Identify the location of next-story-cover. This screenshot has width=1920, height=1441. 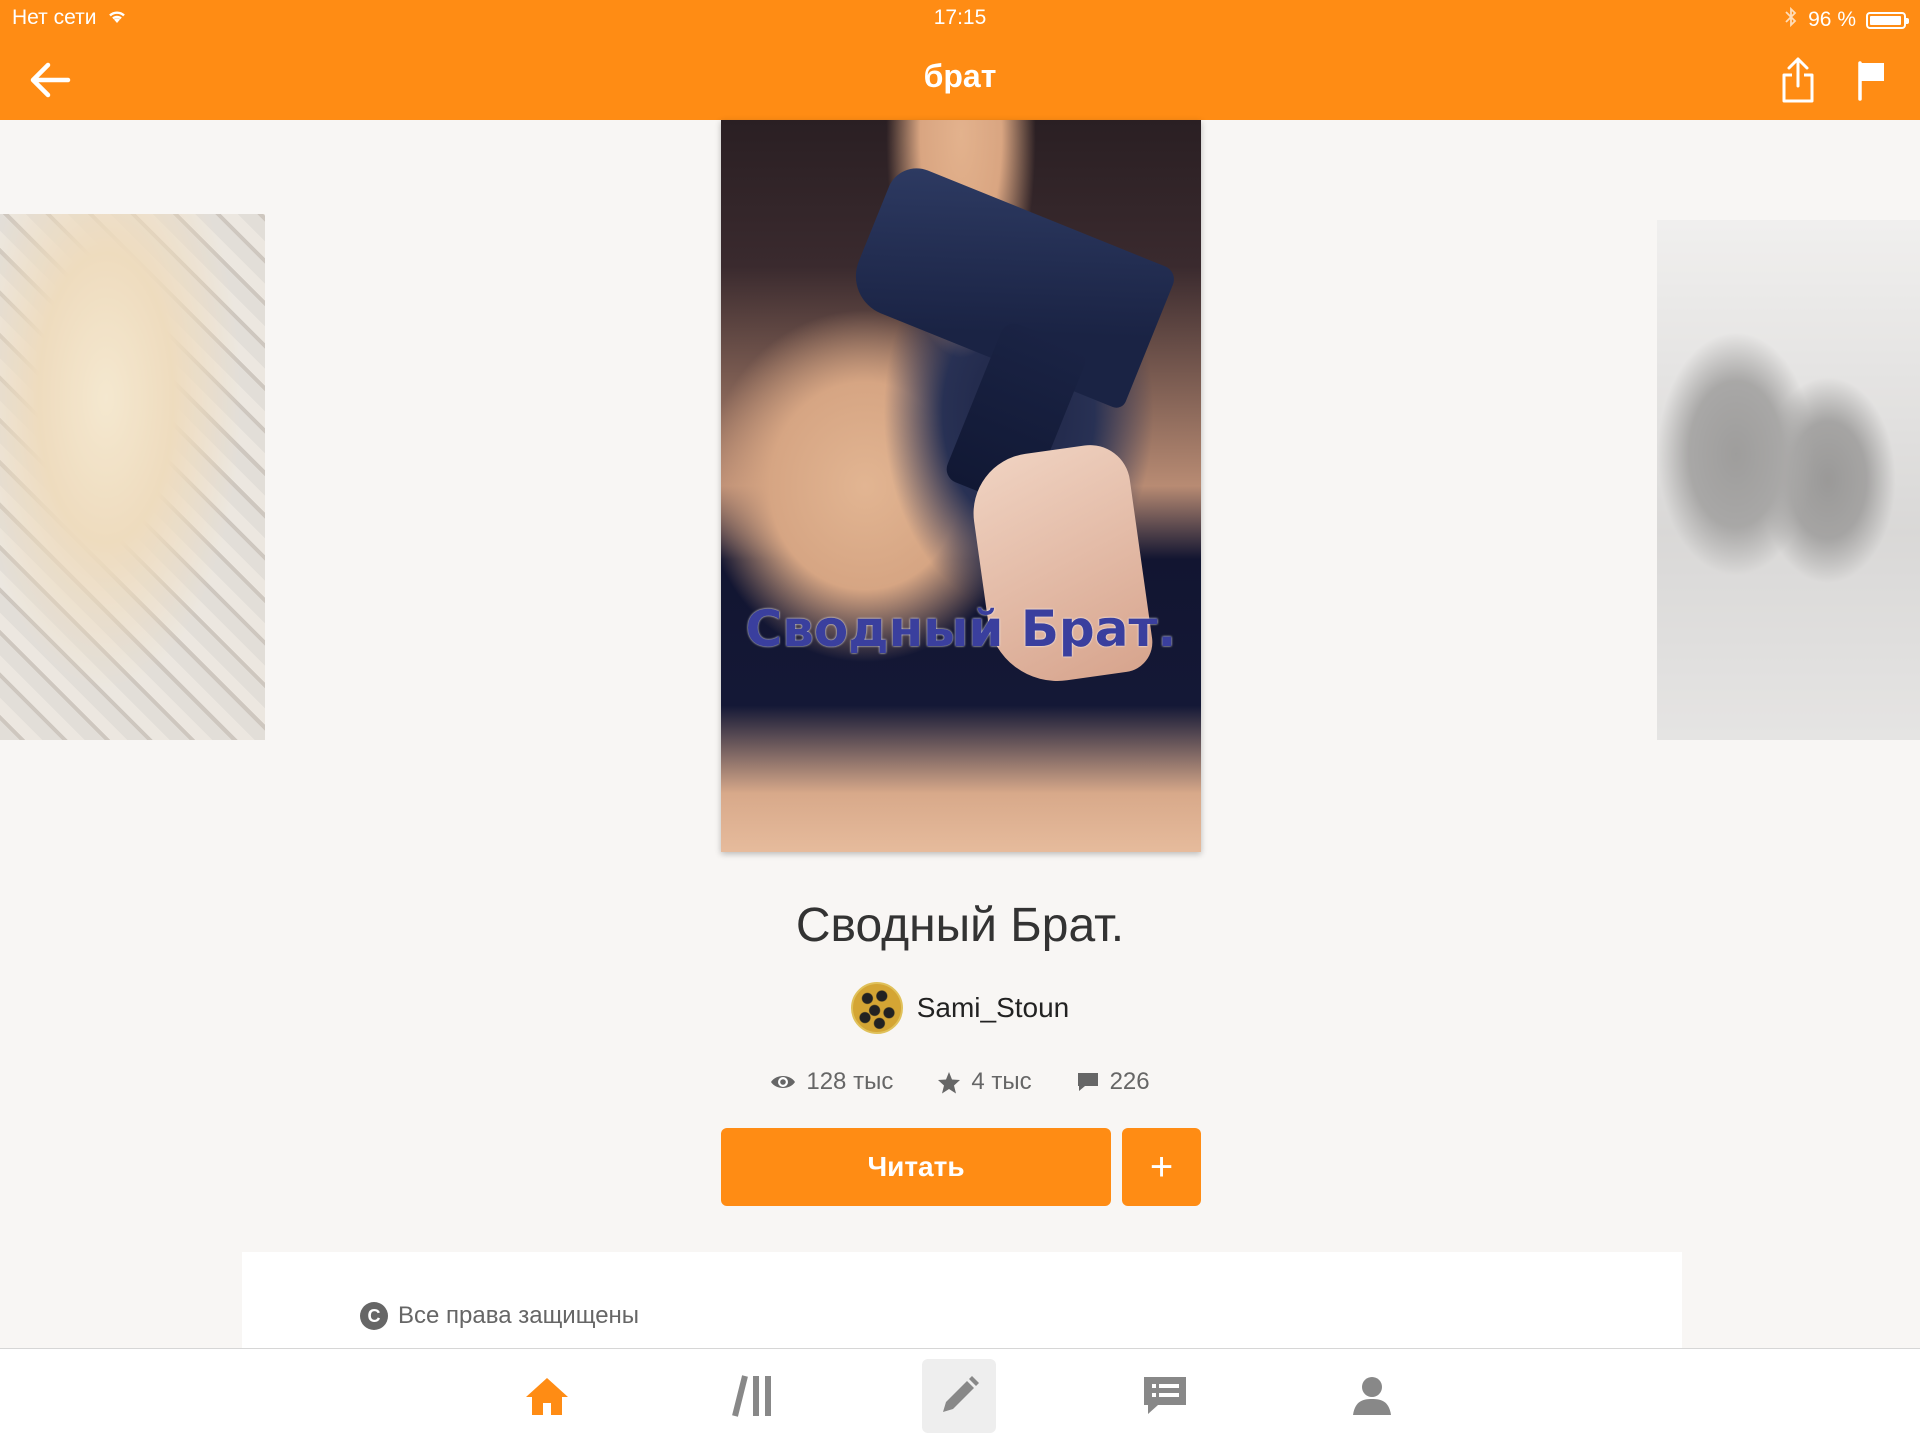
(1788, 480).